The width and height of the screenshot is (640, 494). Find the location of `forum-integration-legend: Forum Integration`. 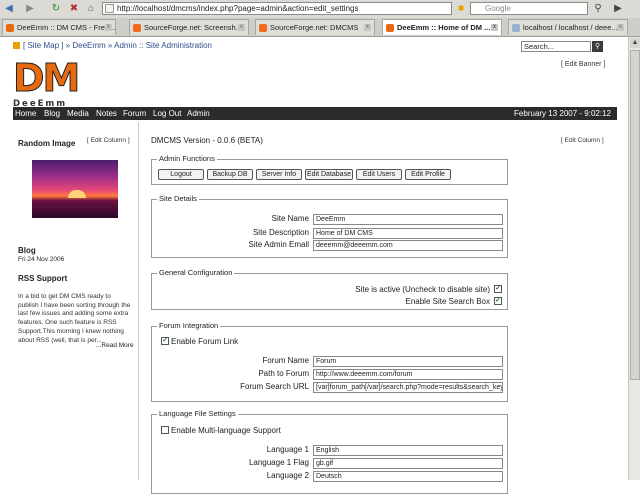

forum-integration-legend: Forum Integration is located at coordinates (189, 325).